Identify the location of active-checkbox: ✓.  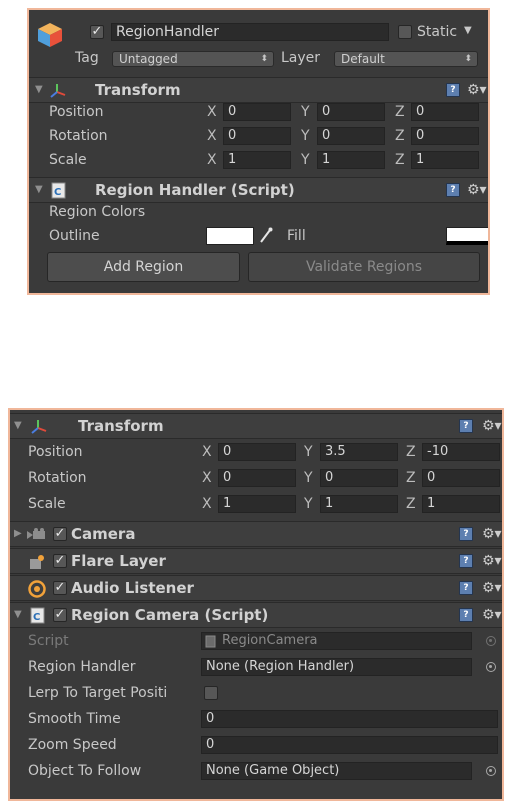
(97, 32).